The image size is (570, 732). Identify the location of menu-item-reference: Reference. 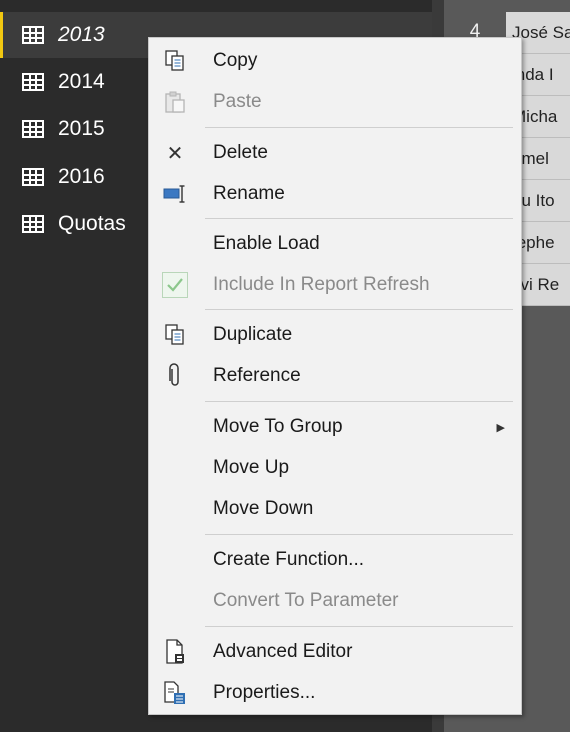
(335, 376).